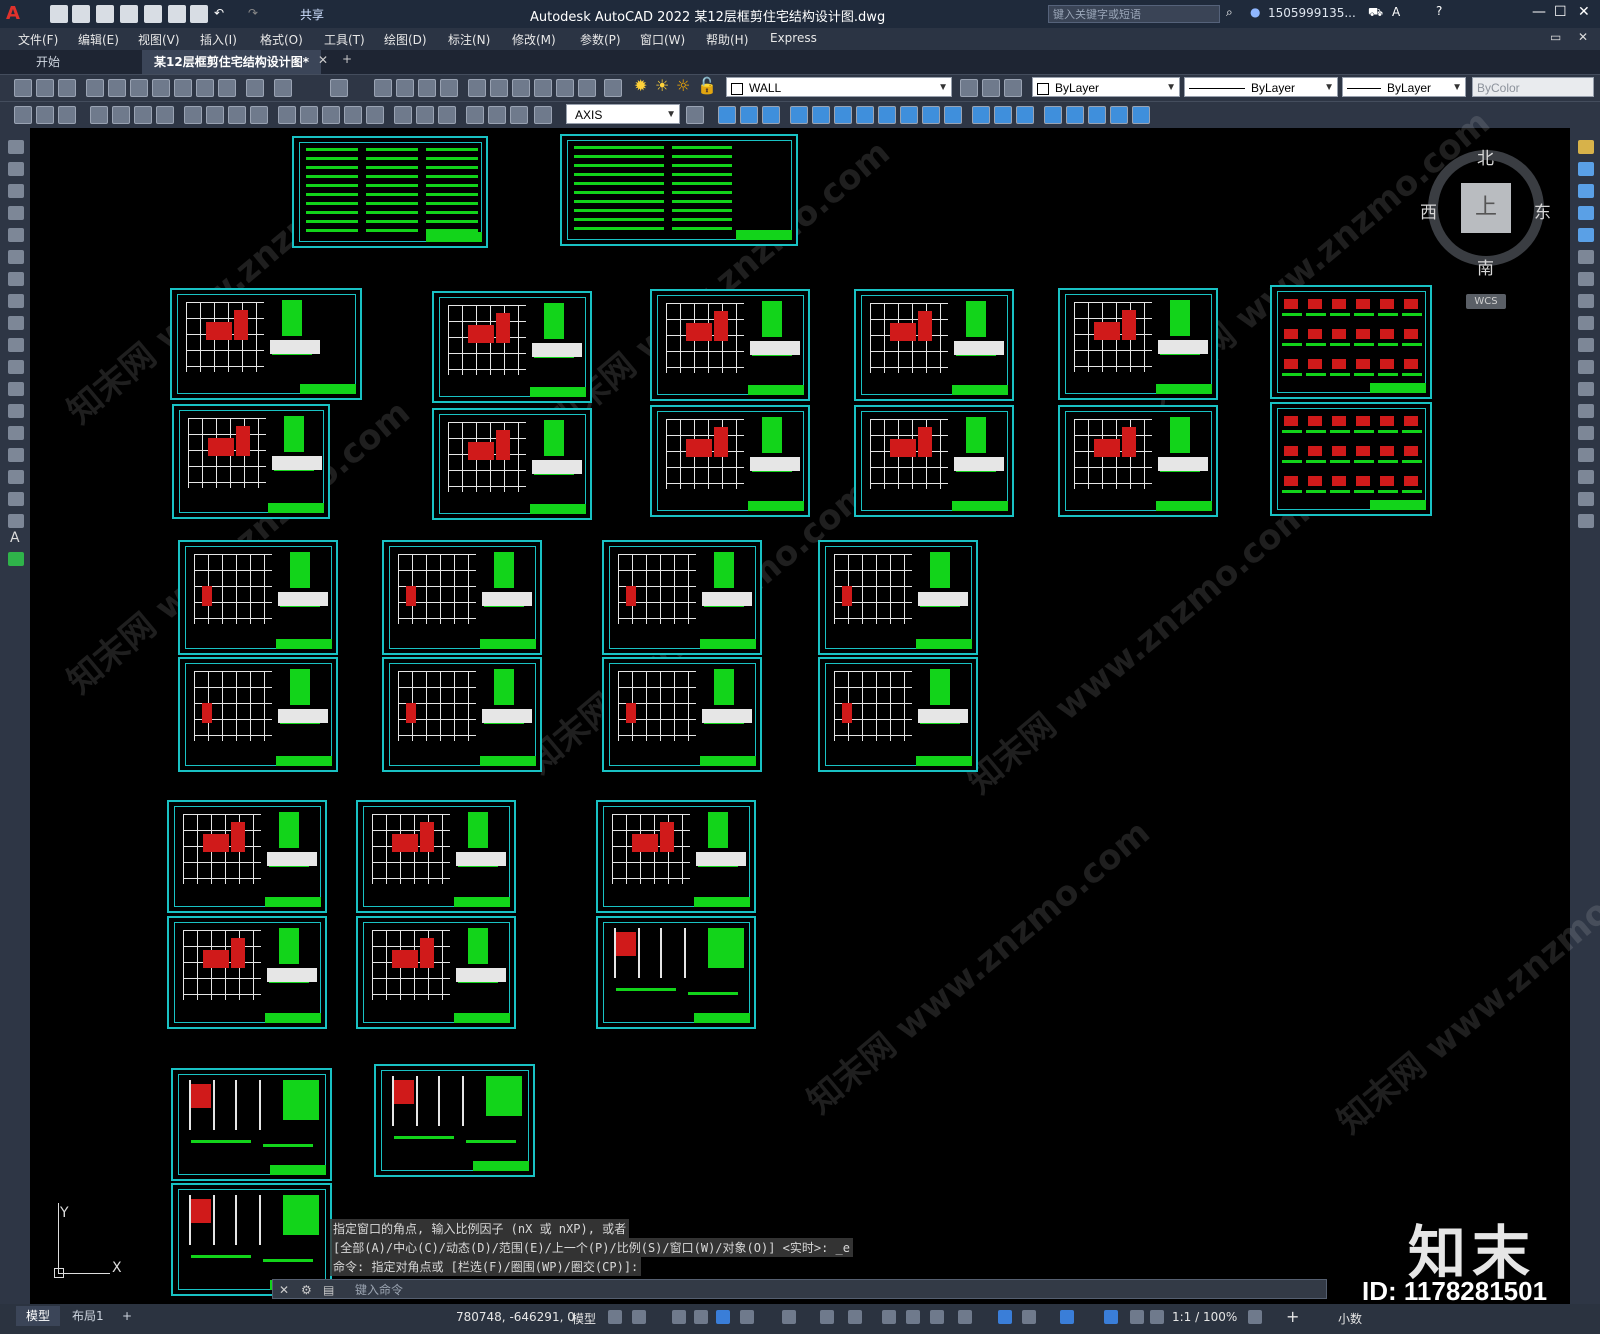 The width and height of the screenshot is (1600, 1334). I want to click on table-icon, so click(16, 521).